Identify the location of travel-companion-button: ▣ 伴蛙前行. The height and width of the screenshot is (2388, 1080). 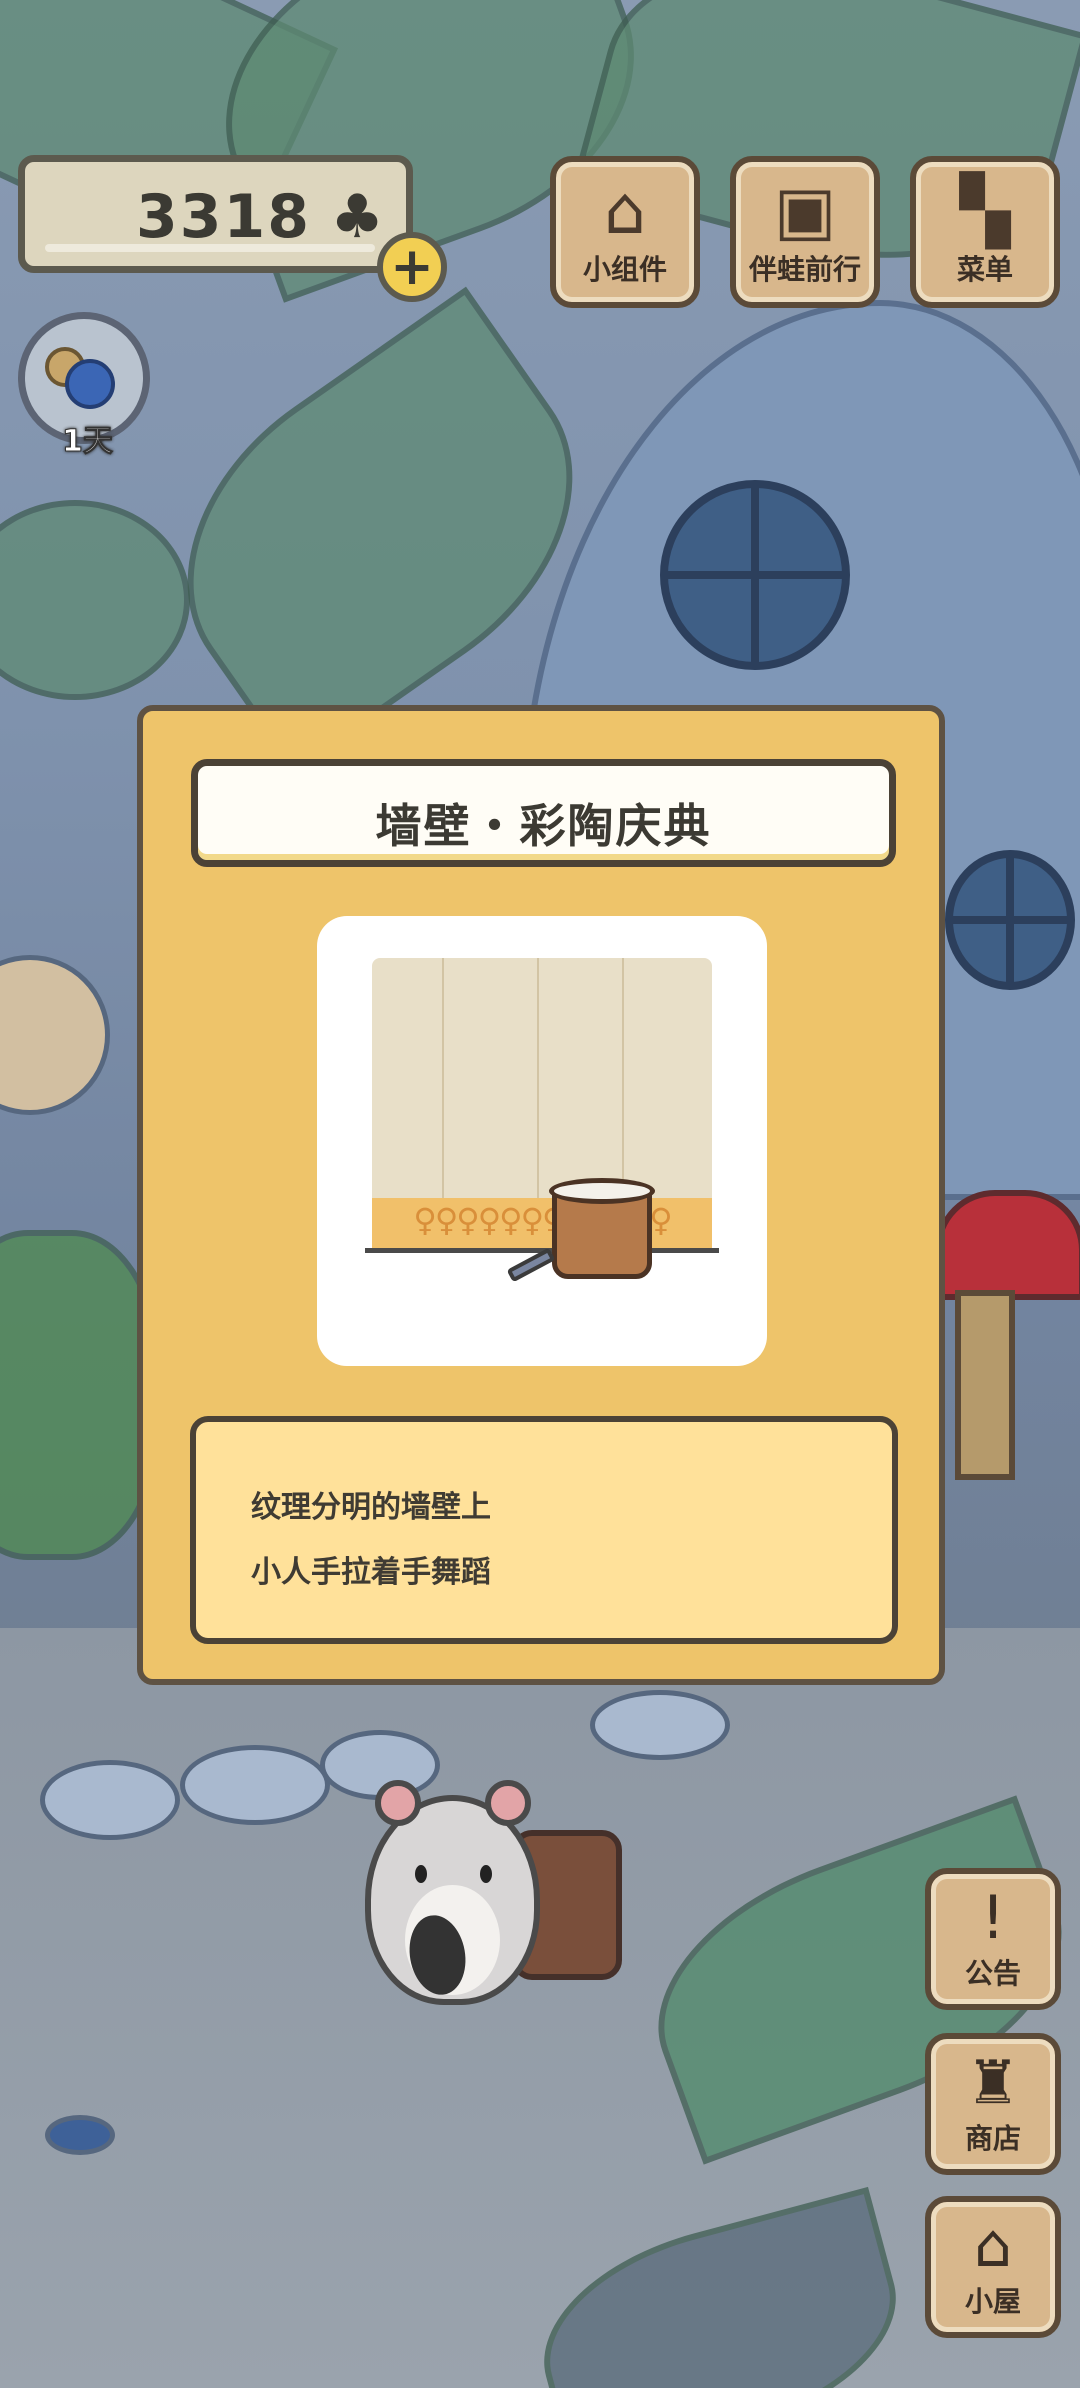
(805, 232).